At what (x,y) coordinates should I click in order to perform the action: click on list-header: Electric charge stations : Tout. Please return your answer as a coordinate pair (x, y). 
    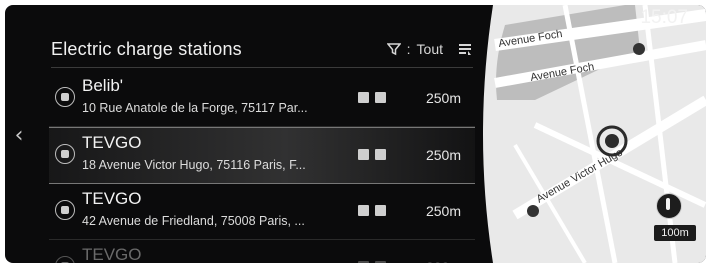
    Looking at the image, I should click on (262, 49).